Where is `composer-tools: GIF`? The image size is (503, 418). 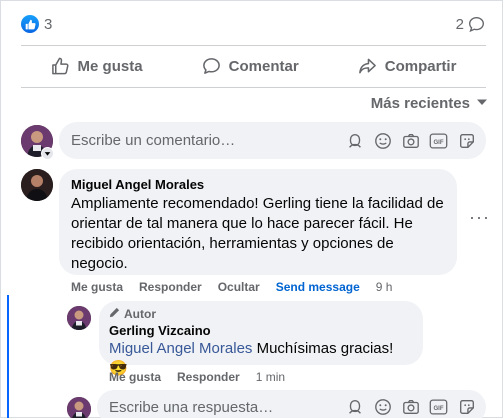
composer-tools: GIF is located at coordinates (410, 140).